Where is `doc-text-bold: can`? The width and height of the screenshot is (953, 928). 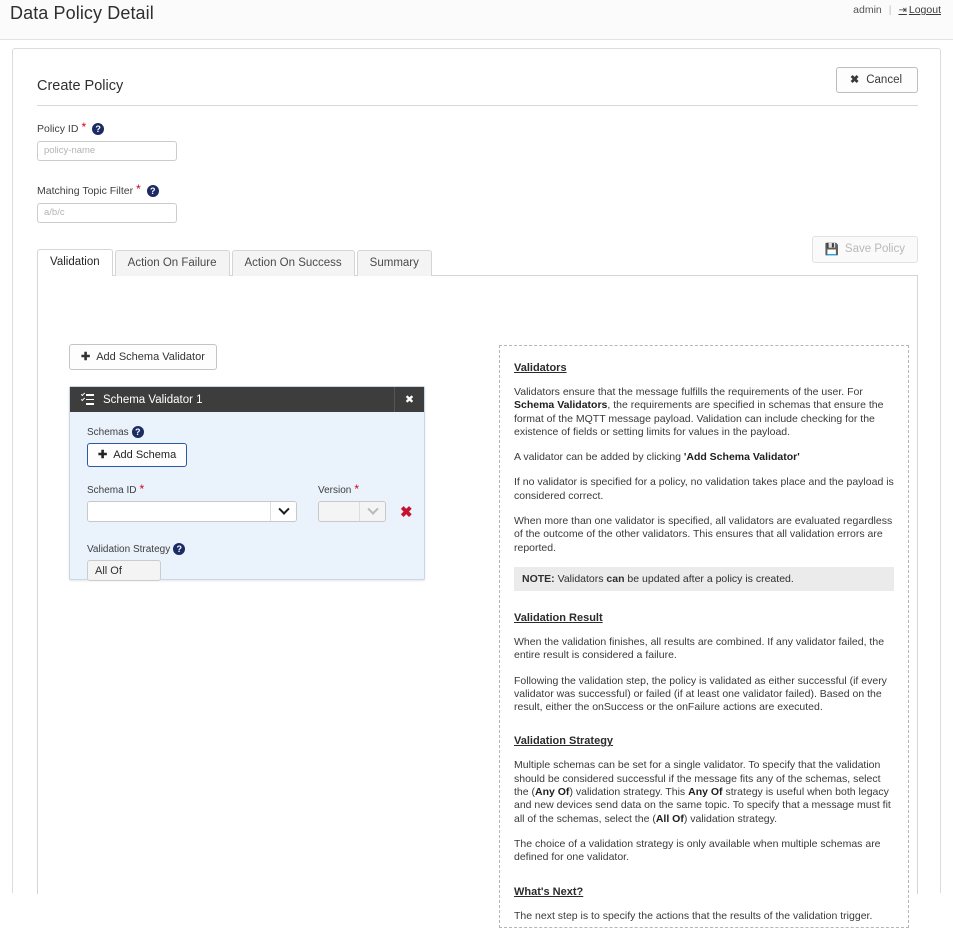
doc-text-bold: can is located at coordinates (615, 578).